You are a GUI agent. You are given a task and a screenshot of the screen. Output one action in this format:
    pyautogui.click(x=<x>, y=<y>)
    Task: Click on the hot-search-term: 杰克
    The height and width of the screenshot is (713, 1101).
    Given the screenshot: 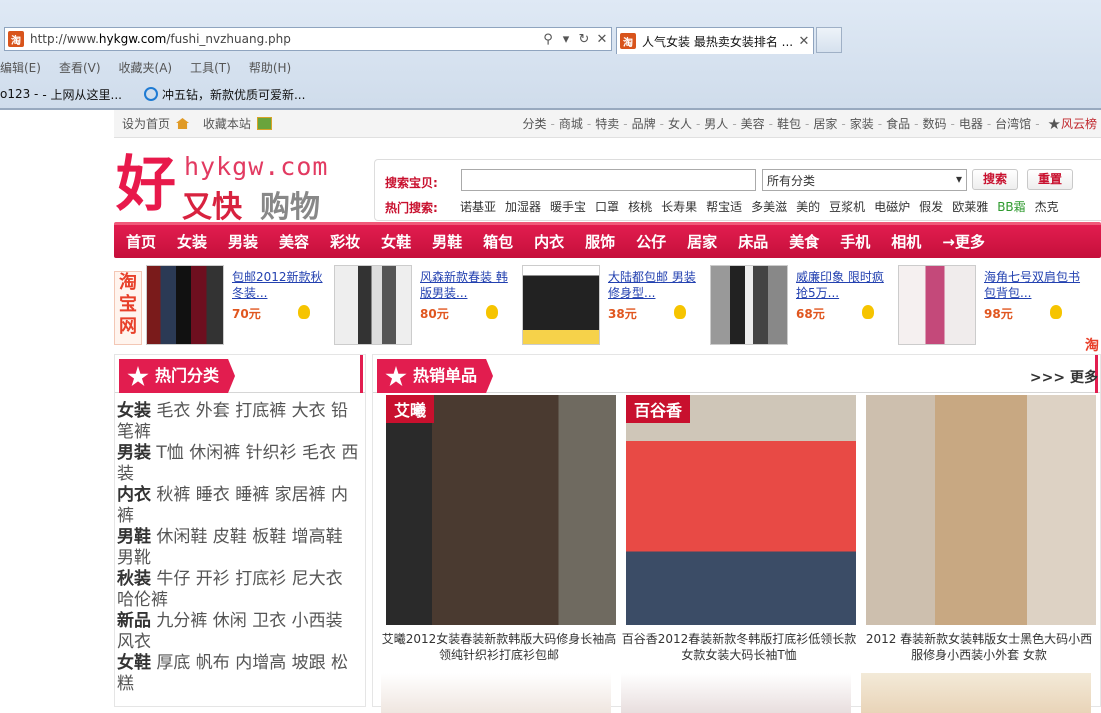 What is the action you would take?
    pyautogui.click(x=1047, y=206)
    